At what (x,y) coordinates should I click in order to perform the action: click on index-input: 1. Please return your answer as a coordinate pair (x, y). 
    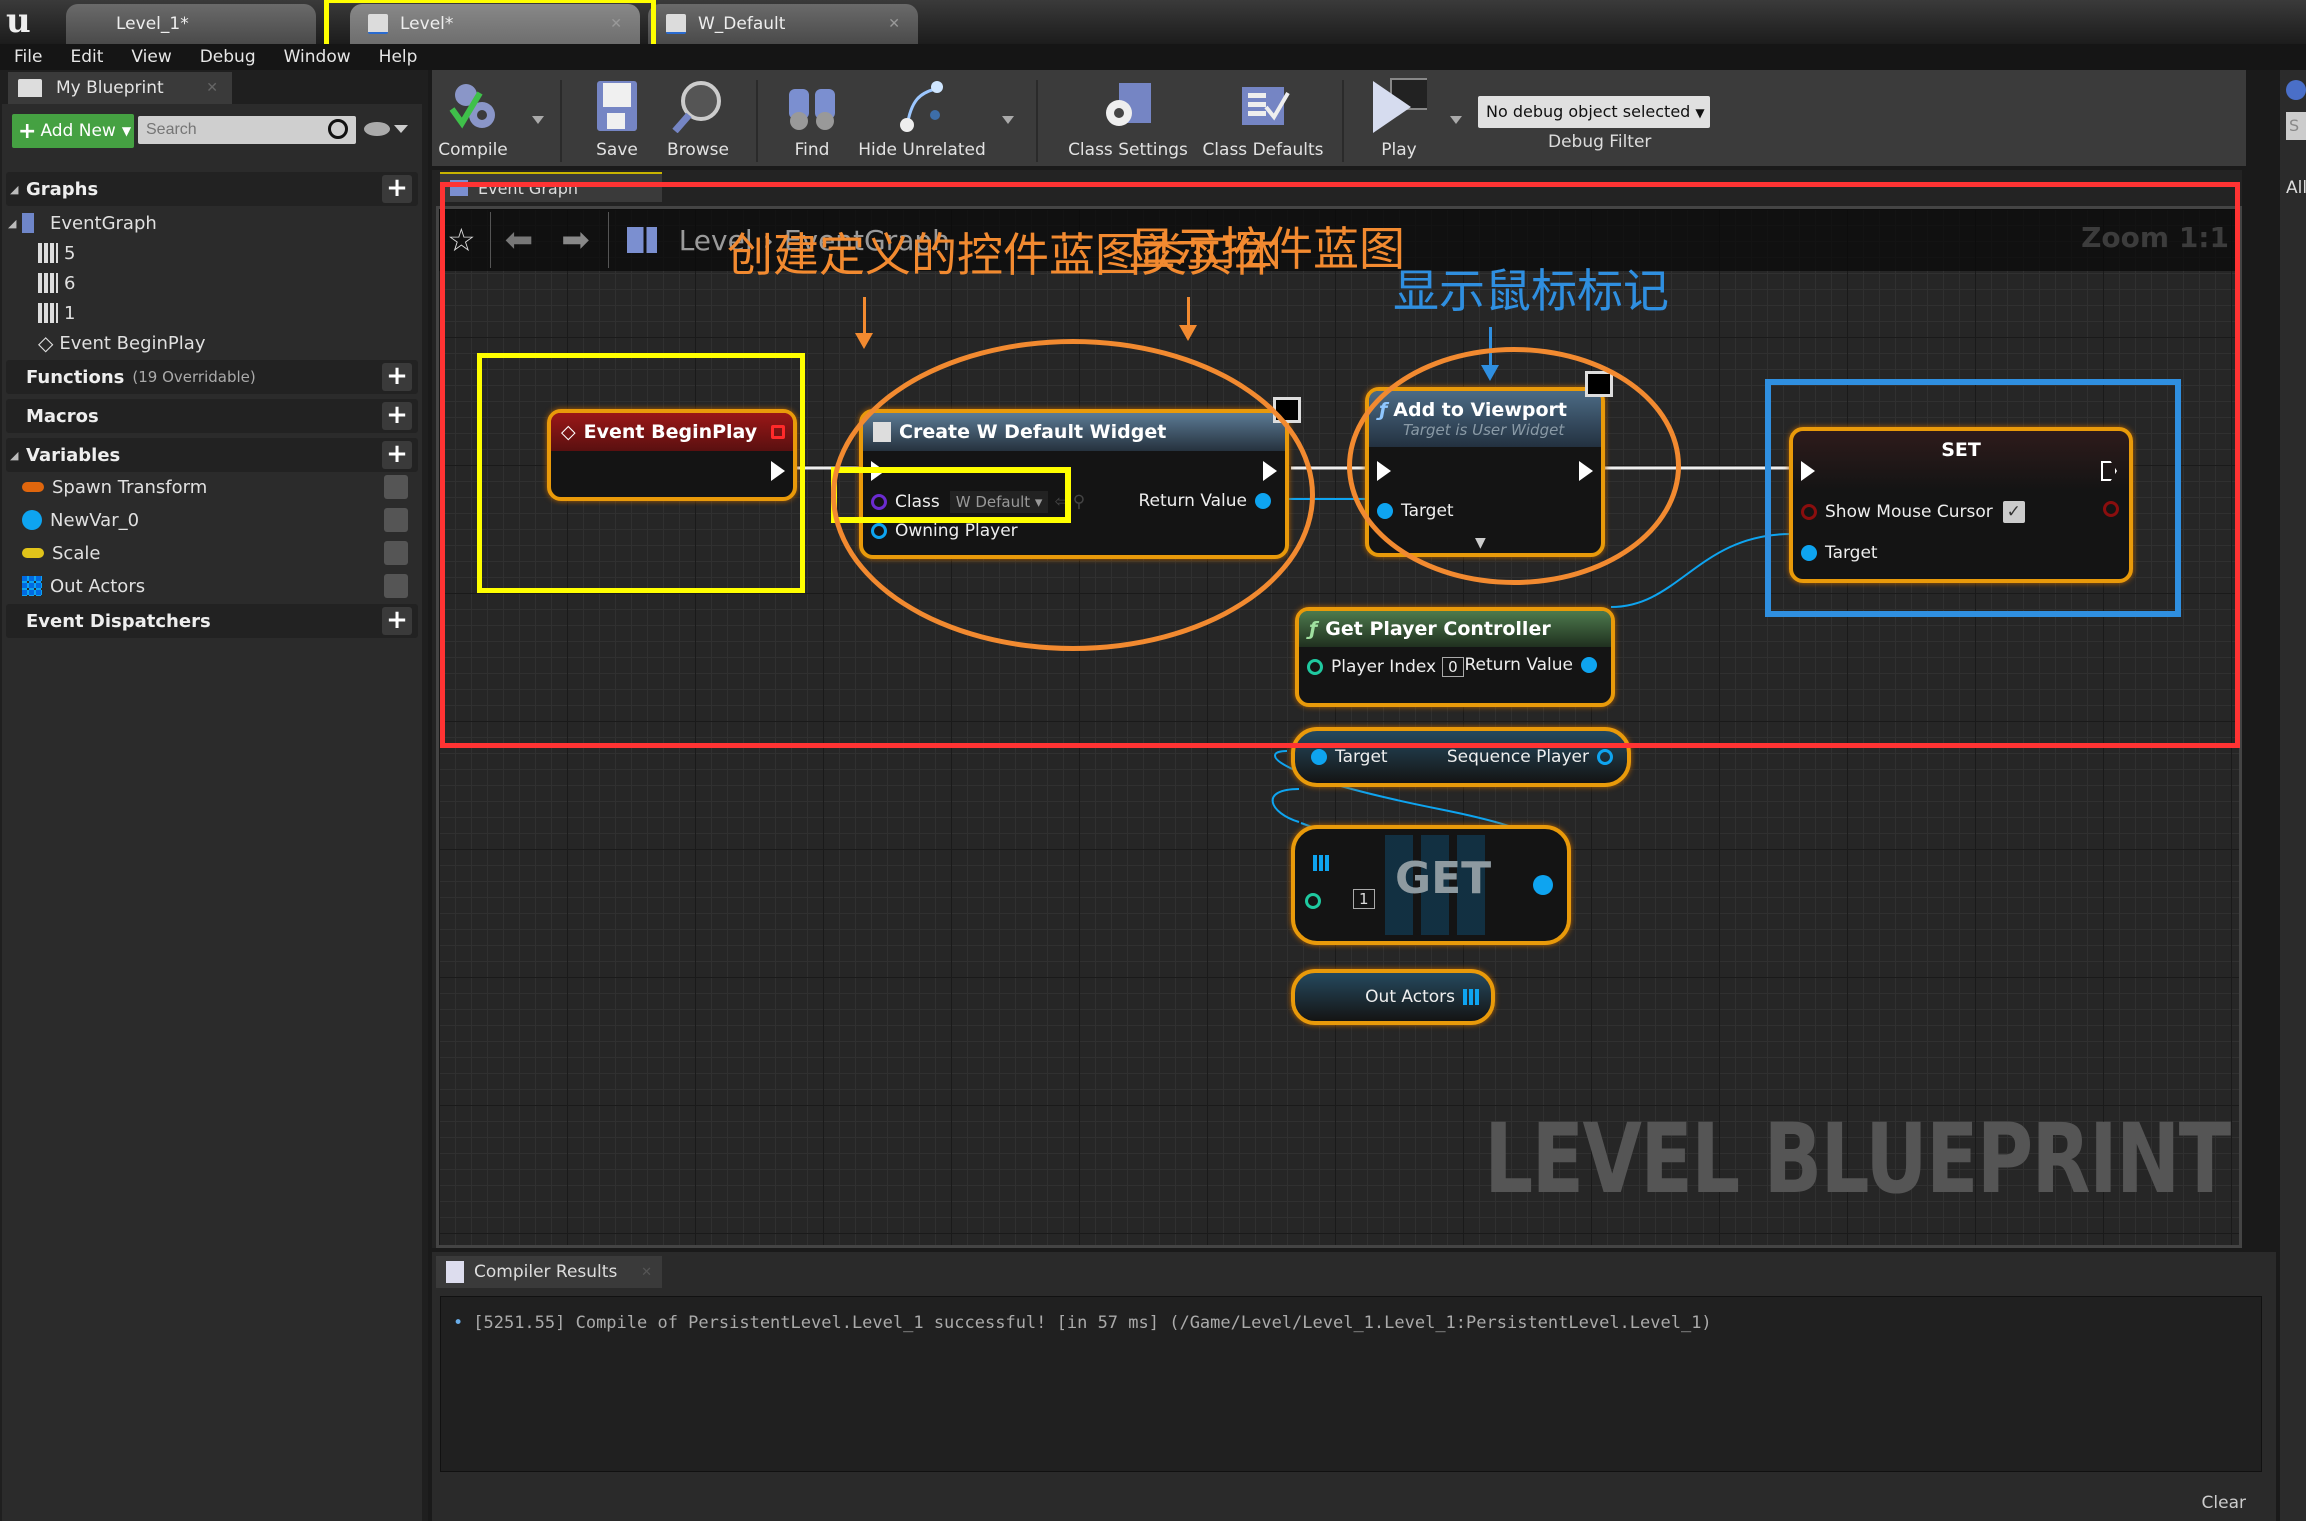
    Looking at the image, I should click on (1364, 899).